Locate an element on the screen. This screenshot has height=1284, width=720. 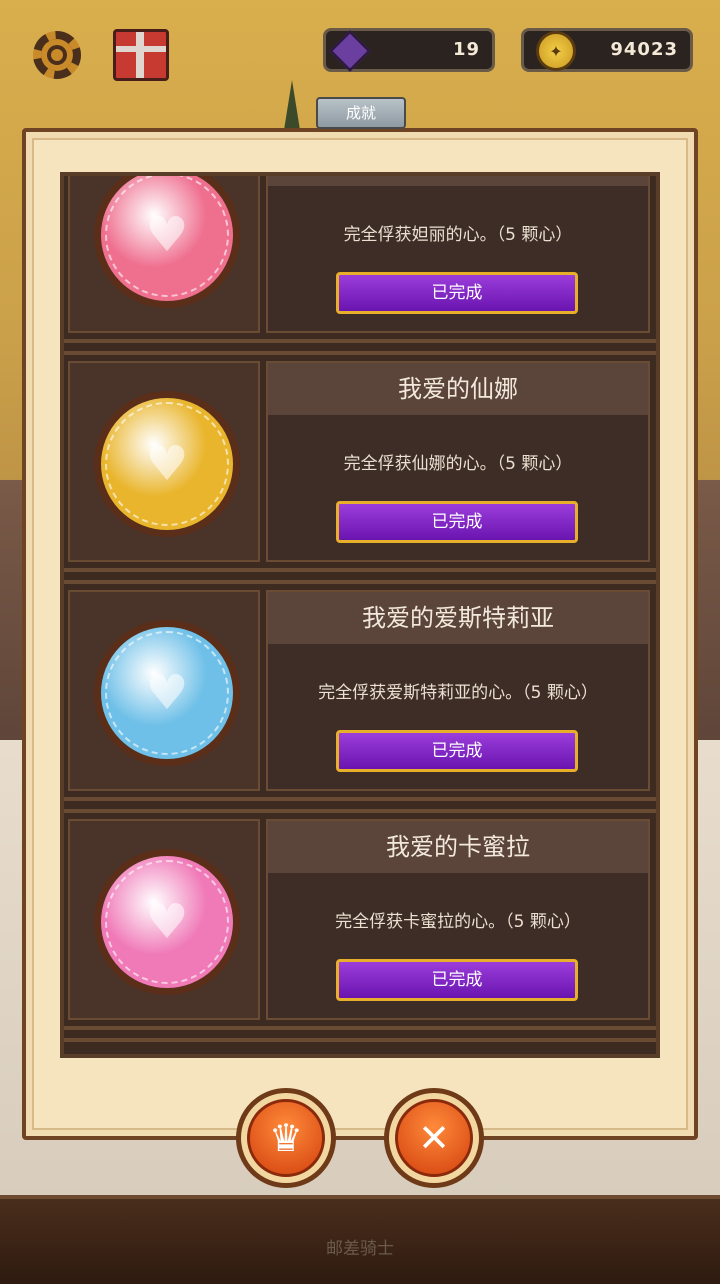
crown-icon: ♛ is located at coordinates (286, 1138).